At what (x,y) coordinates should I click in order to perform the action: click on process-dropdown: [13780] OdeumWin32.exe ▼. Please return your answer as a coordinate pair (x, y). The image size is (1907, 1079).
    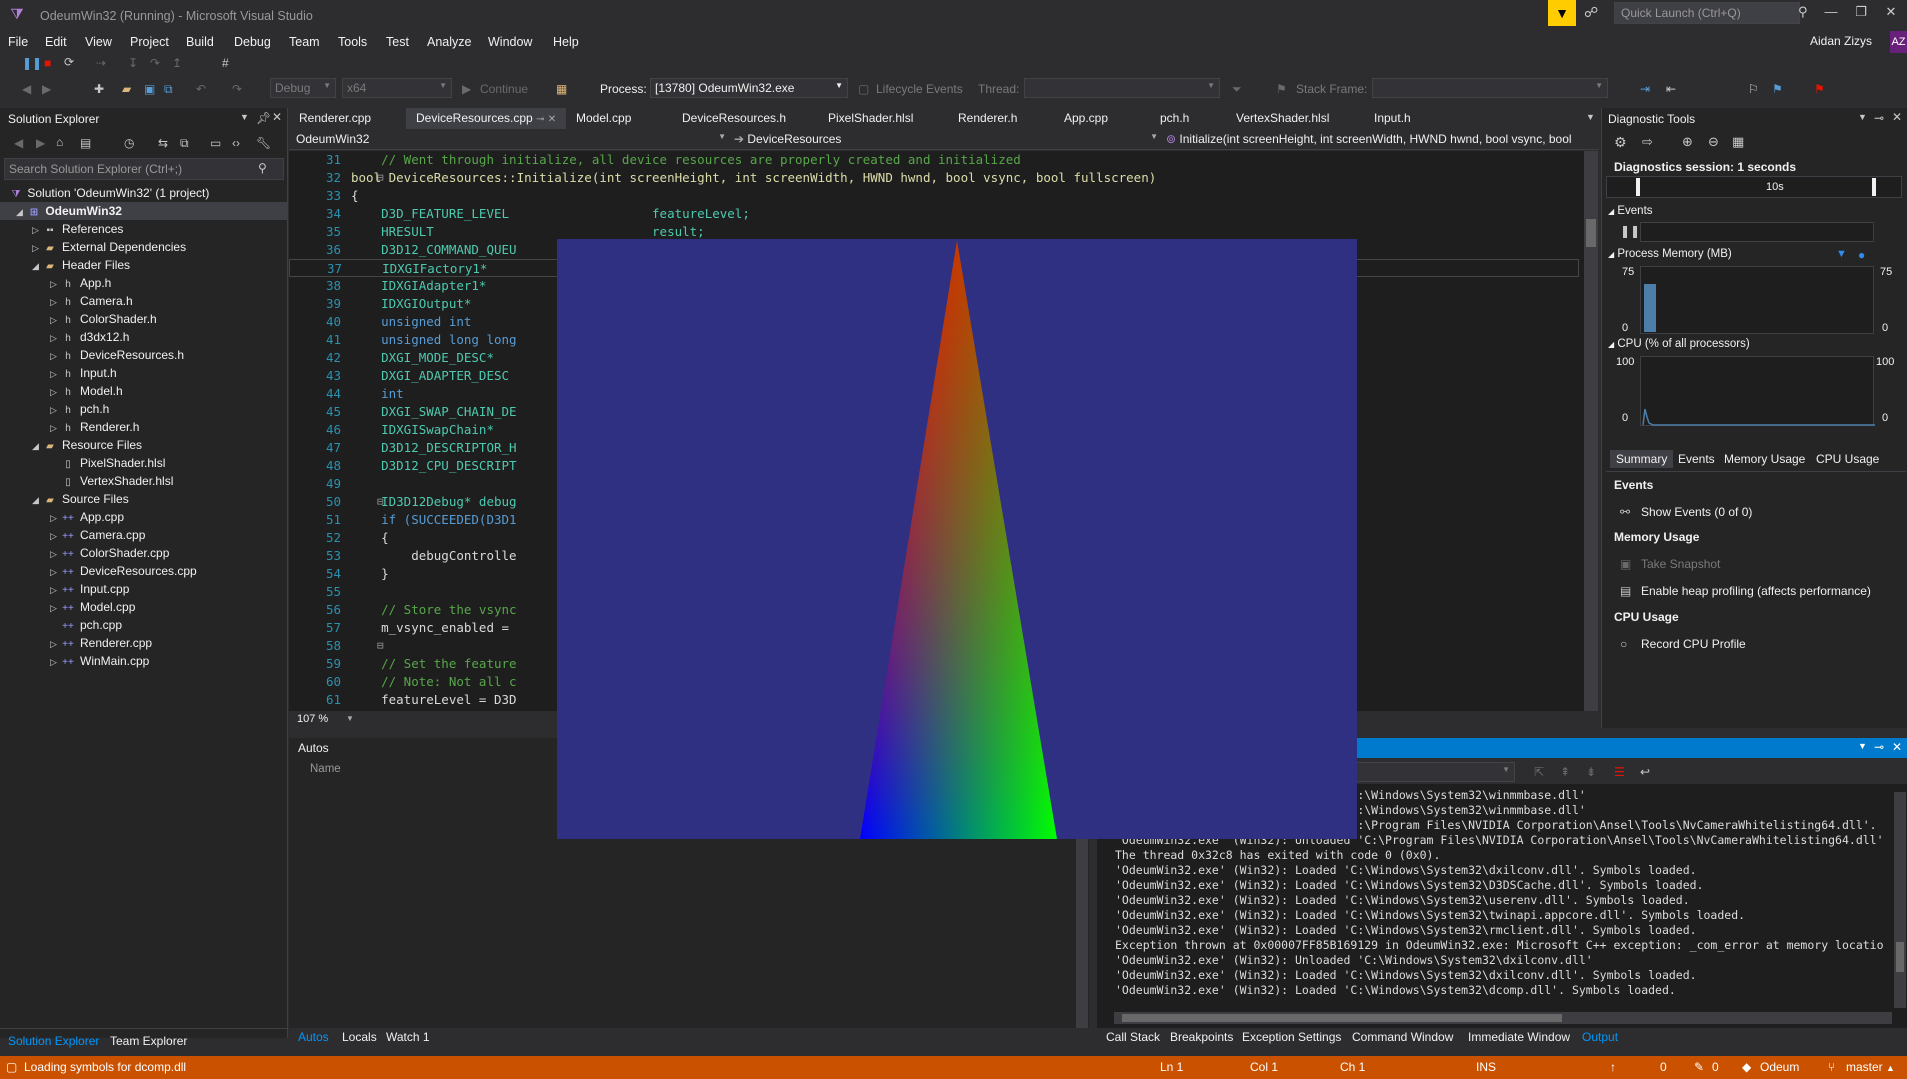
    Looking at the image, I should click on (749, 88).